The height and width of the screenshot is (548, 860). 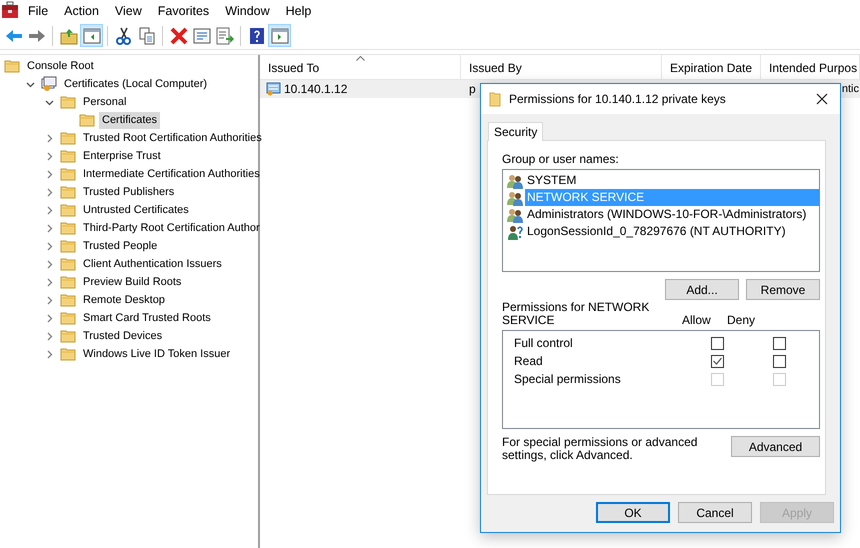 What do you see at coordinates (600, 449) in the screenshot?
I see `help-text: For special permissions or advanced settings, click Advanced.` at bounding box center [600, 449].